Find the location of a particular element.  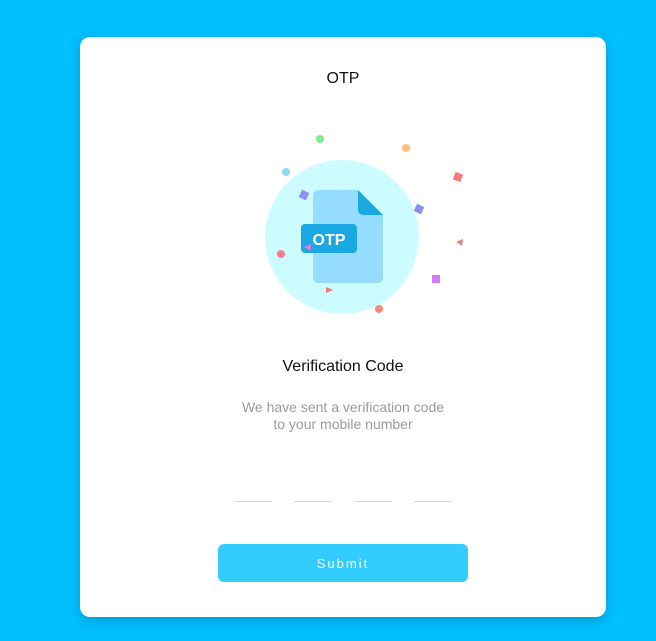

description-line-1: We have sent a verification code is located at coordinates (343, 407).